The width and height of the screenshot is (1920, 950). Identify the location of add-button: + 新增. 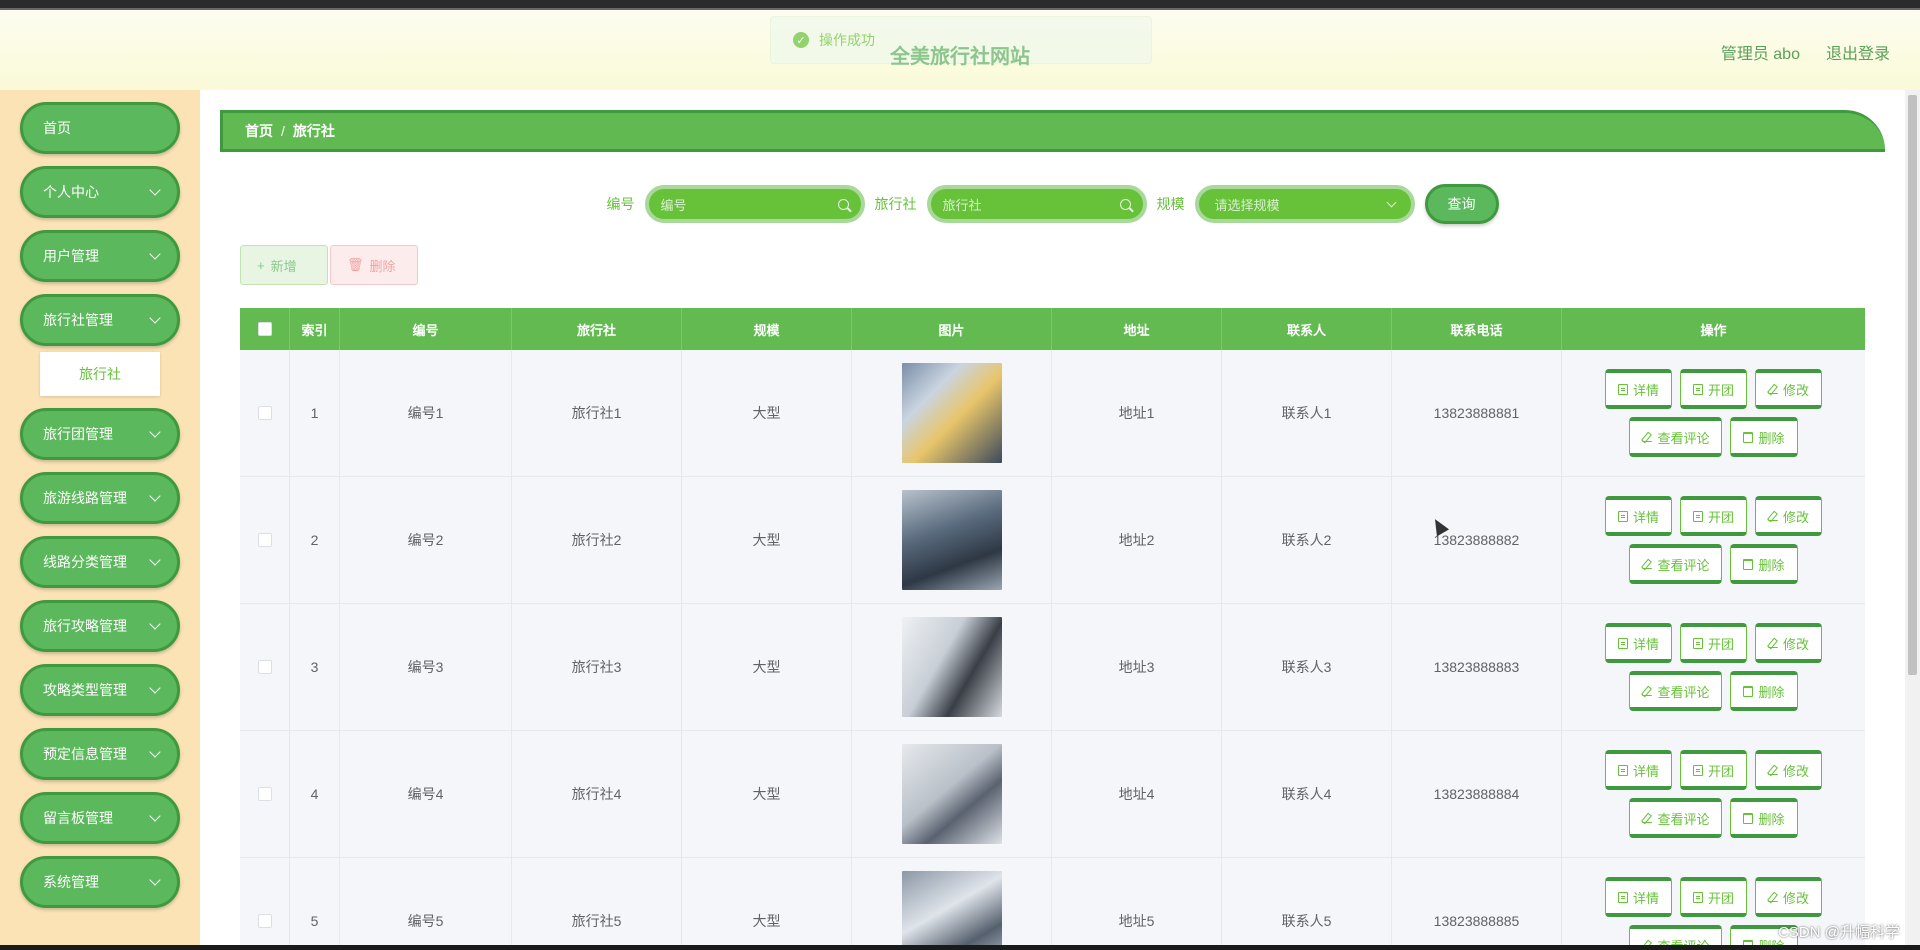
(284, 265).